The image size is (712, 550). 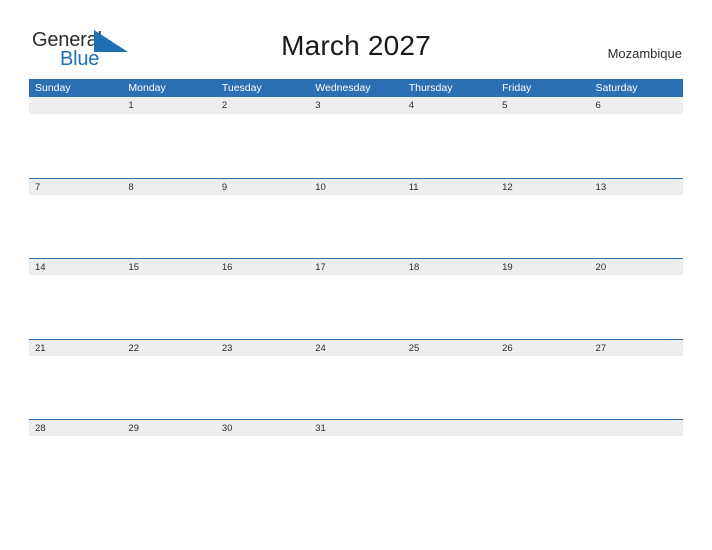 What do you see at coordinates (636, 266) in the screenshot?
I see `day-number: 20` at bounding box center [636, 266].